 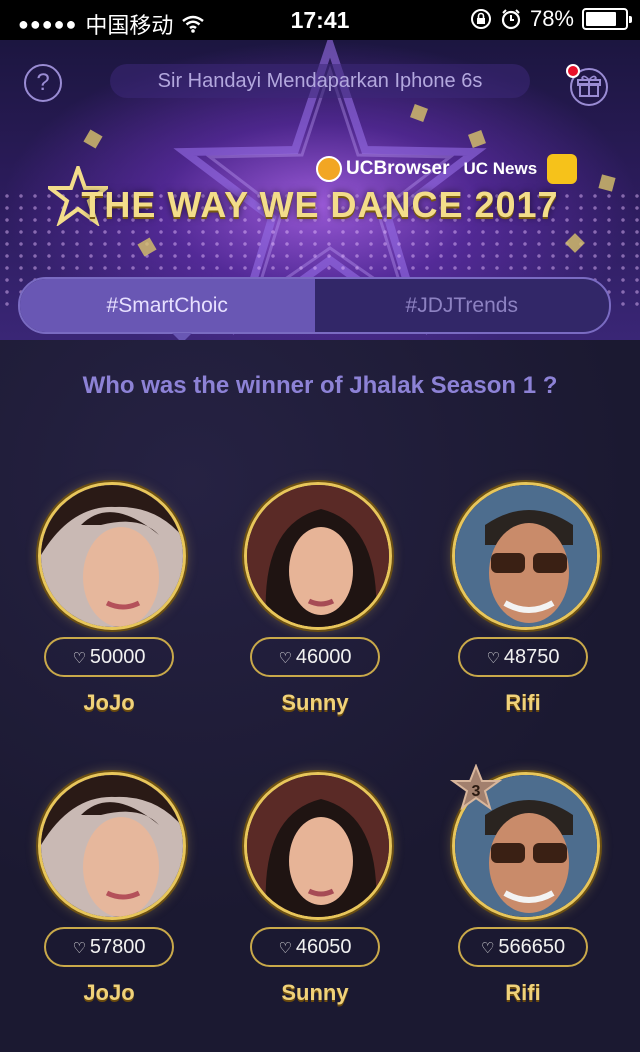 I want to click on uc-news-label: UC News, so click(x=500, y=168).